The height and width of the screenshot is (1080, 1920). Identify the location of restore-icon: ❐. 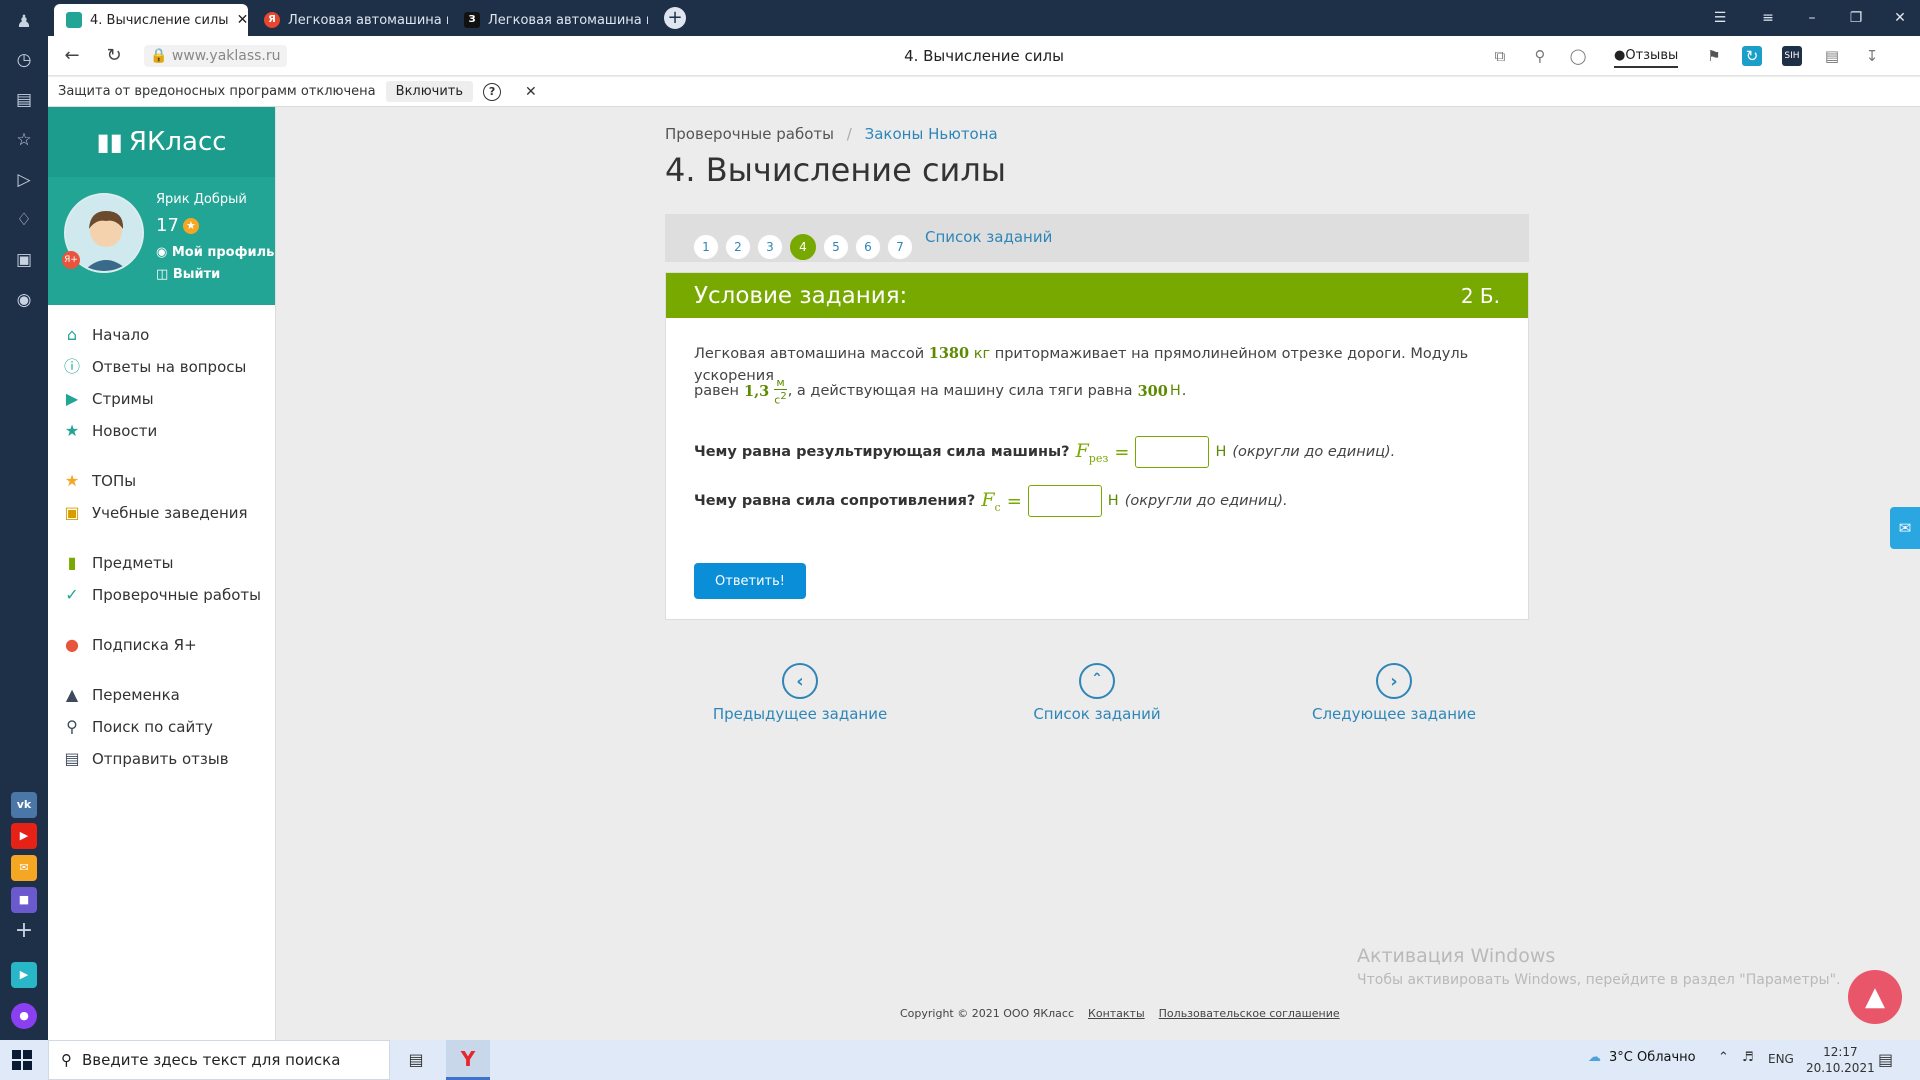
(1856, 18).